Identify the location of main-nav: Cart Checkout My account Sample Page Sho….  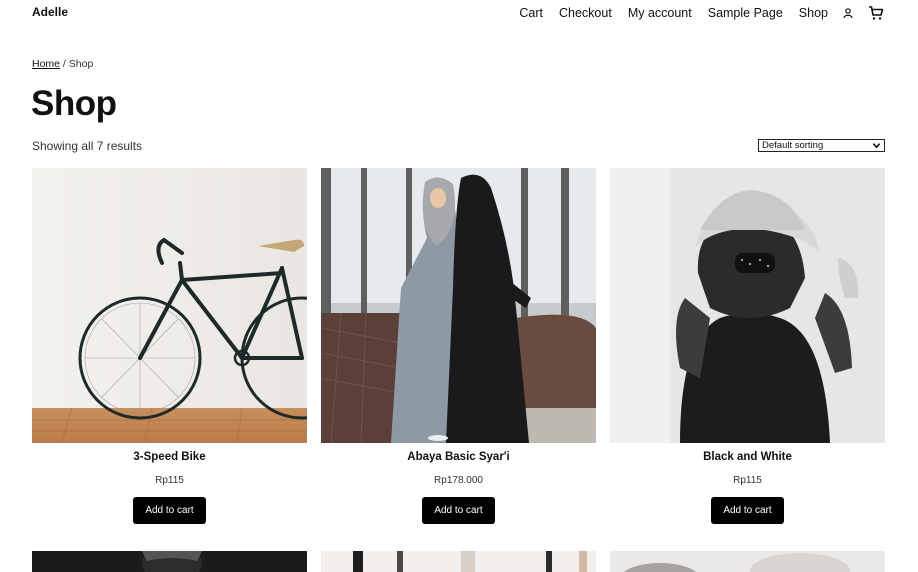
(693, 13).